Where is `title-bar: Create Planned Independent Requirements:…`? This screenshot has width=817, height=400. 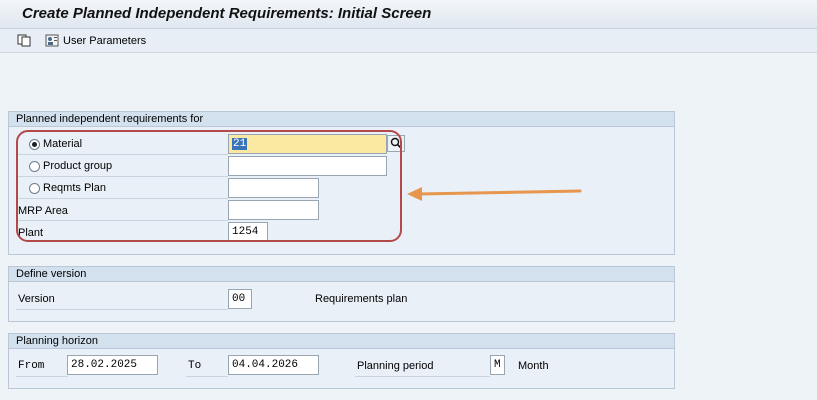
title-bar: Create Planned Independent Requirements:… is located at coordinates (408, 14).